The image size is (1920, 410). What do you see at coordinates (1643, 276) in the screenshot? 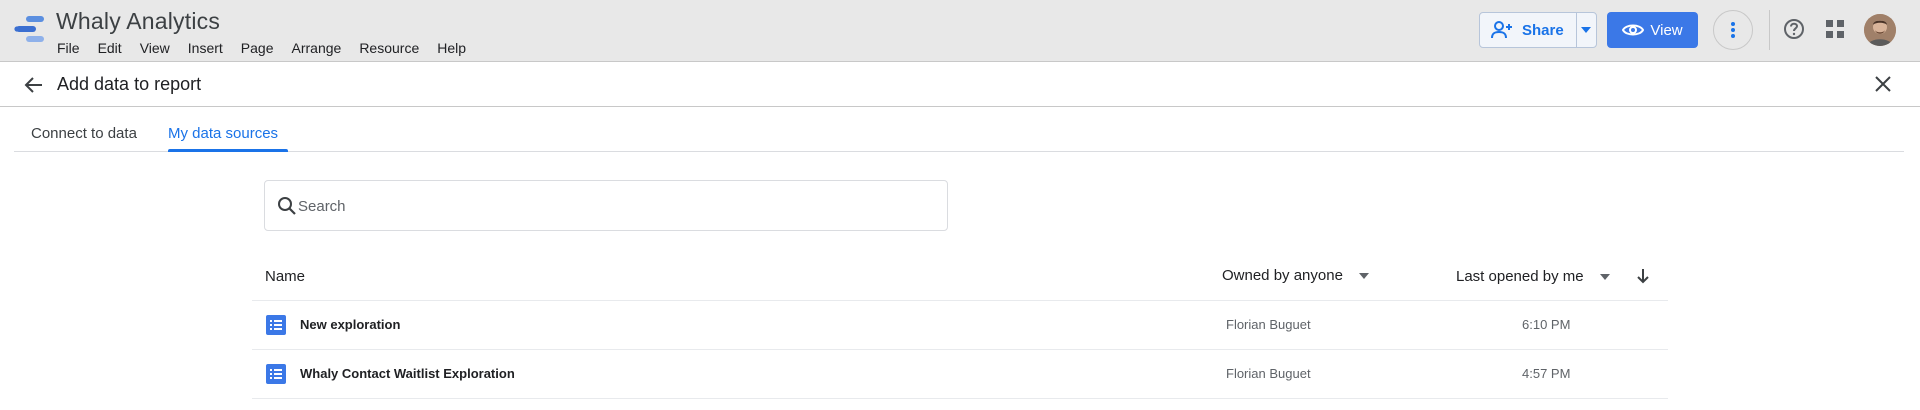
I see `arrow-downward-icon` at bounding box center [1643, 276].